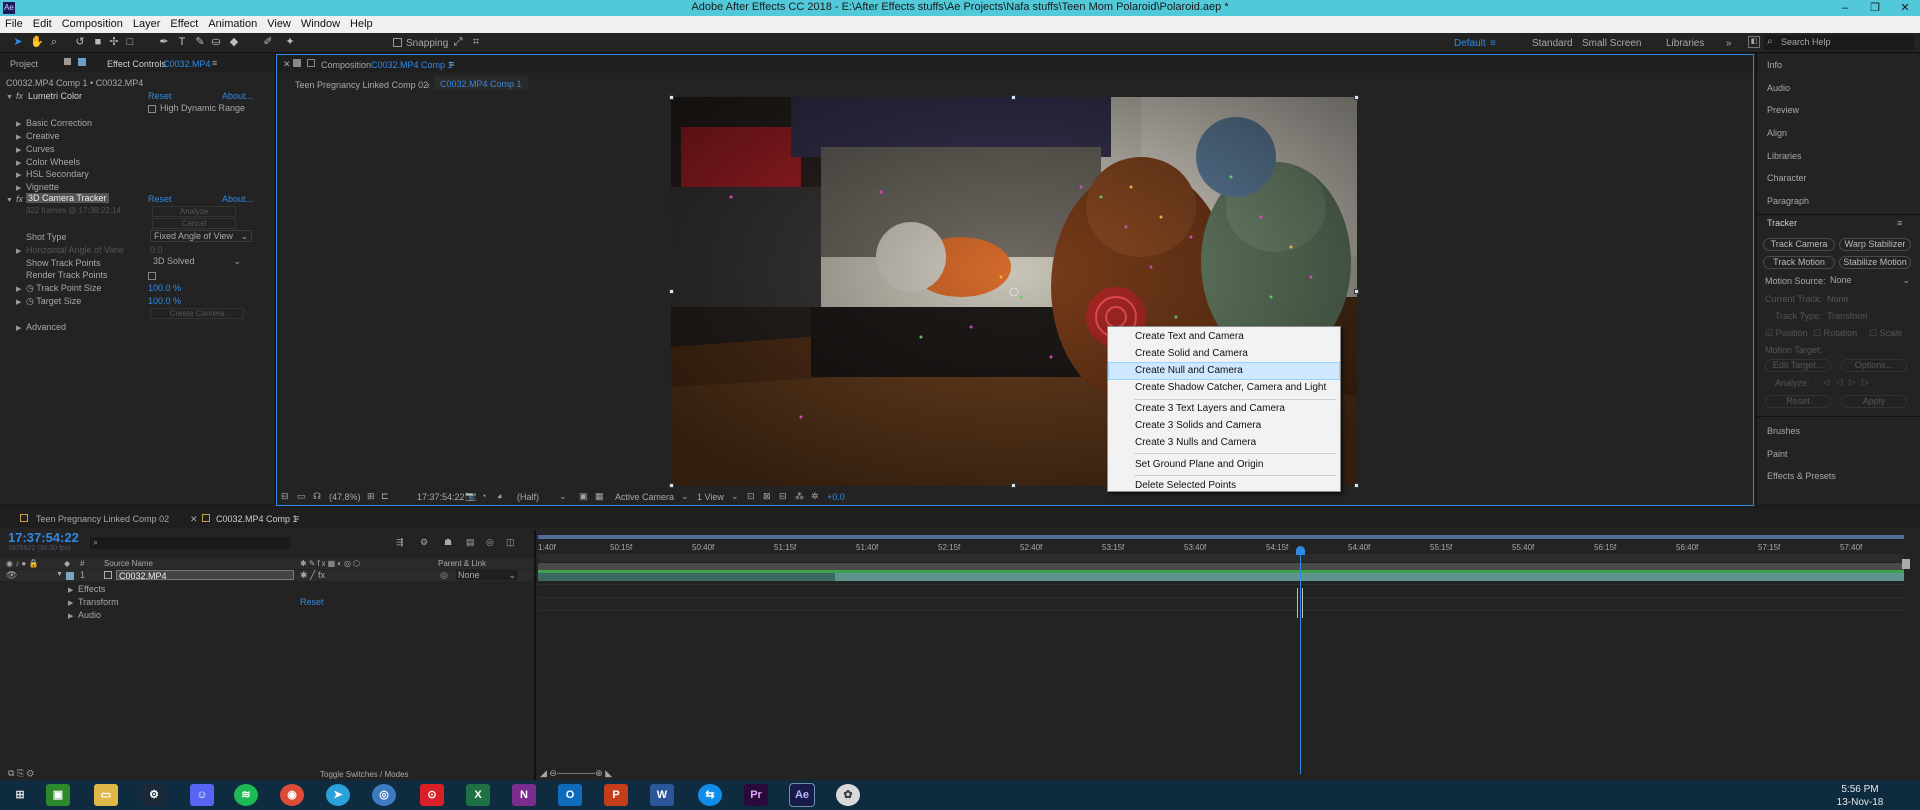  Describe the element at coordinates (320, 23) in the screenshot. I see `menu-window: Window` at that location.